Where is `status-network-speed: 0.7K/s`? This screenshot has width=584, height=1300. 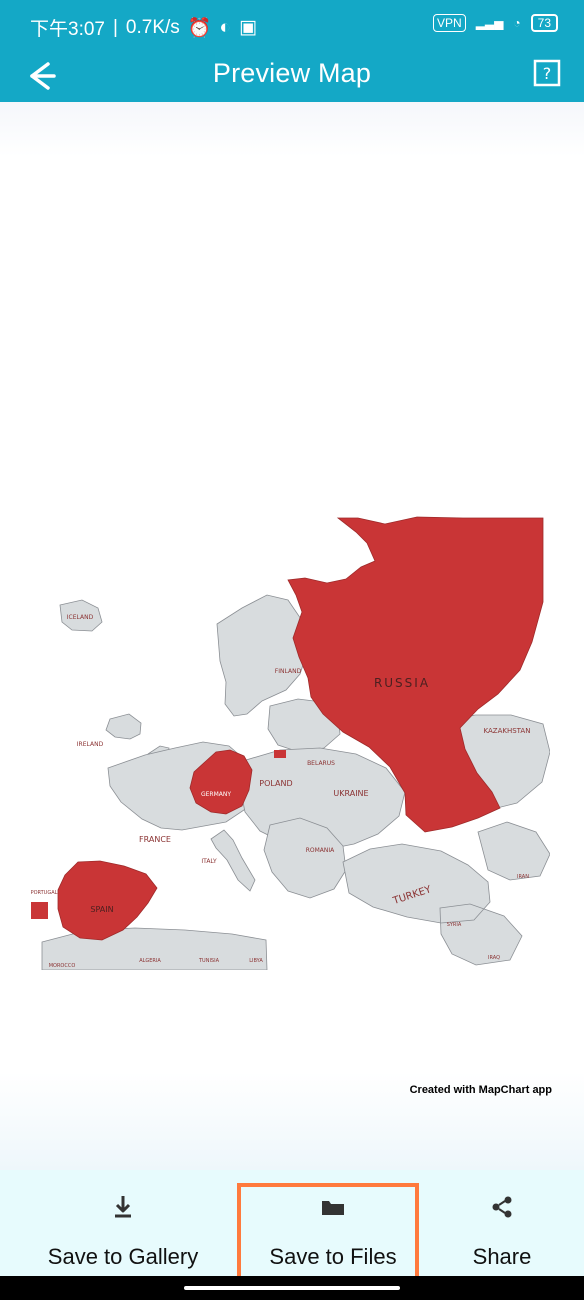 status-network-speed: 0.7K/s is located at coordinates (152, 27).